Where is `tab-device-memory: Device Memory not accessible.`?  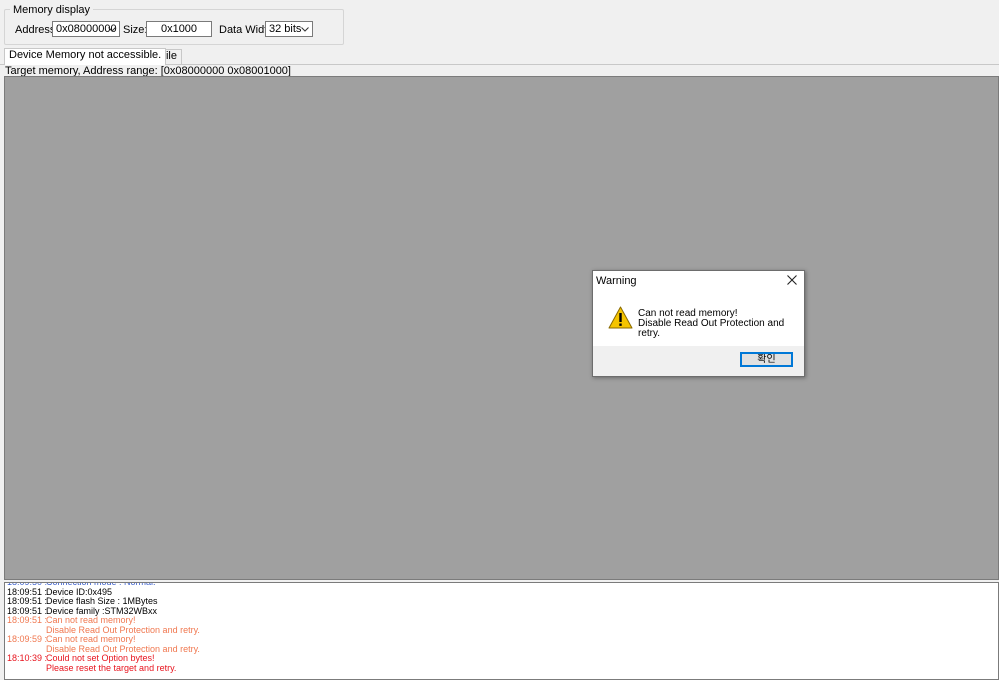 tab-device-memory: Device Memory not accessible. is located at coordinates (85, 56).